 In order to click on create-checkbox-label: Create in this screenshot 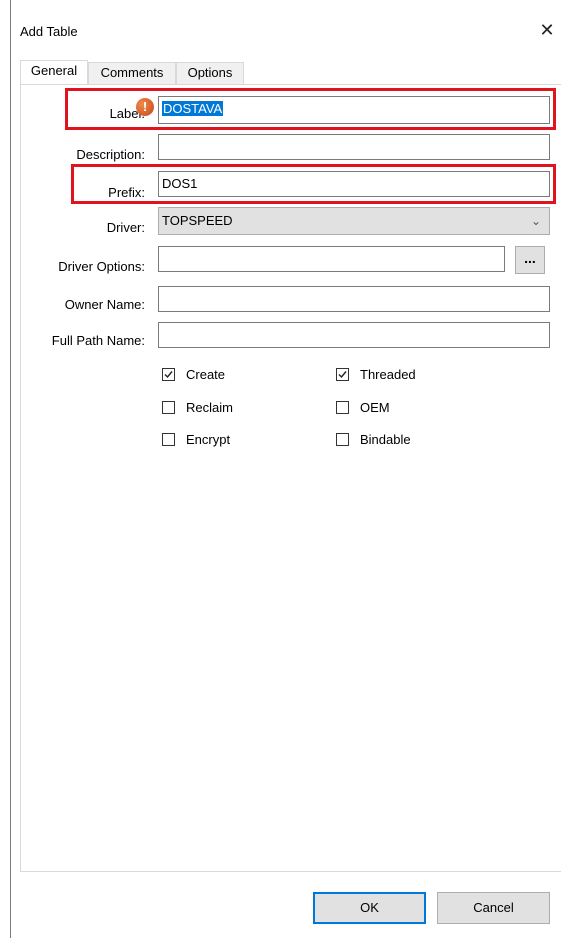, I will do `click(205, 375)`.